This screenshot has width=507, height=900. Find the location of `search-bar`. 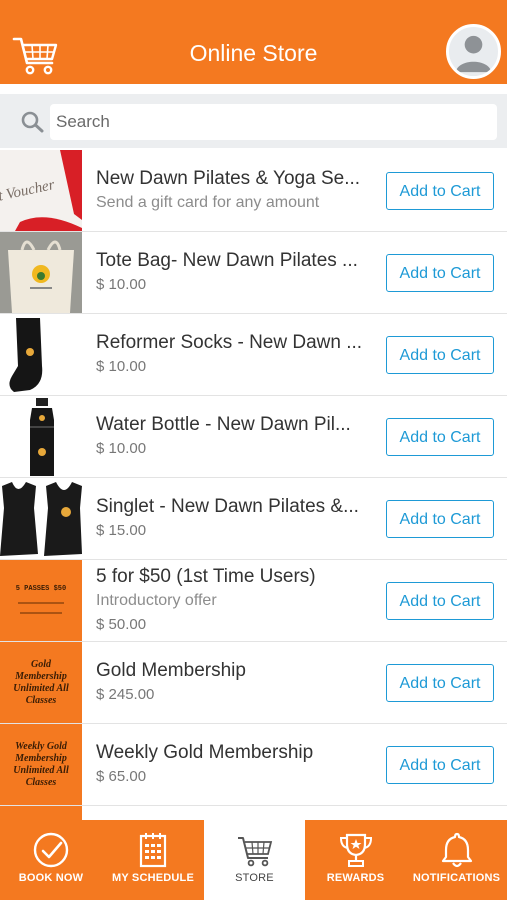

search-bar is located at coordinates (253, 121).